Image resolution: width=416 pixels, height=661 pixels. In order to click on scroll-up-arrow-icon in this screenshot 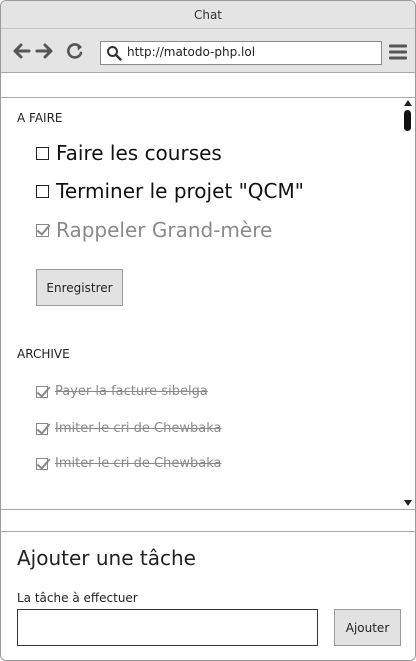, I will do `click(408, 103)`.